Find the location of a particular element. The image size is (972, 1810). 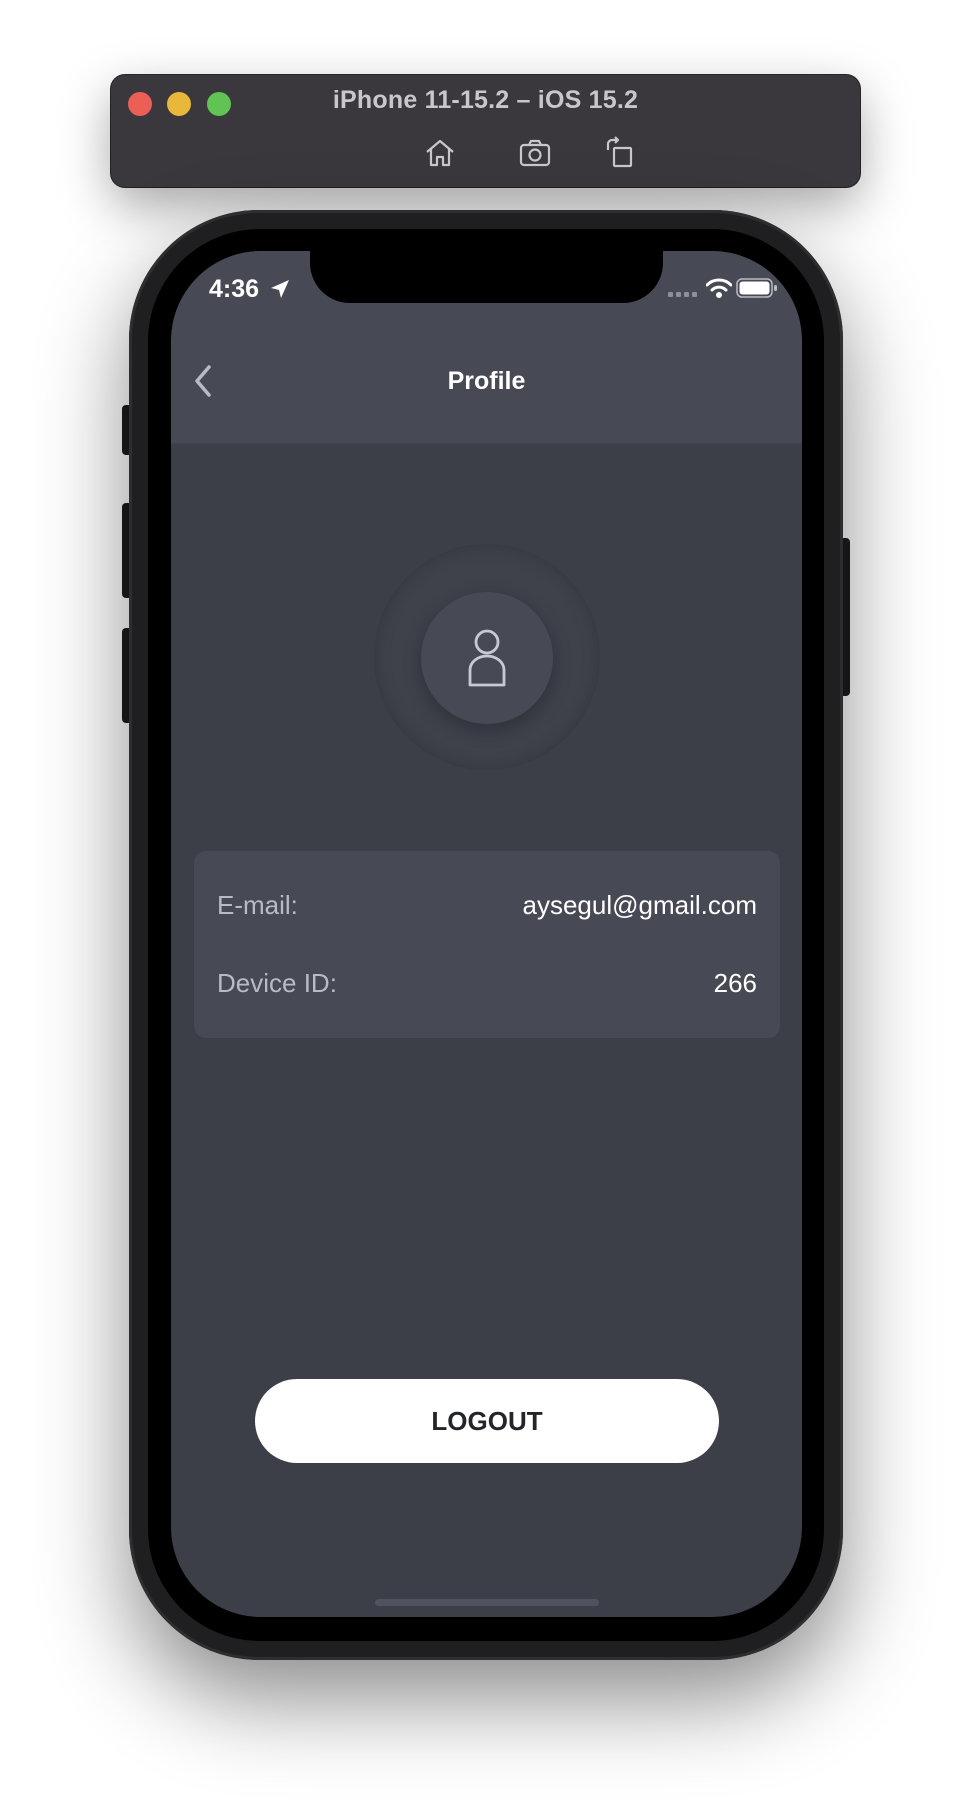

nav-bar: Profile is located at coordinates (486, 387).